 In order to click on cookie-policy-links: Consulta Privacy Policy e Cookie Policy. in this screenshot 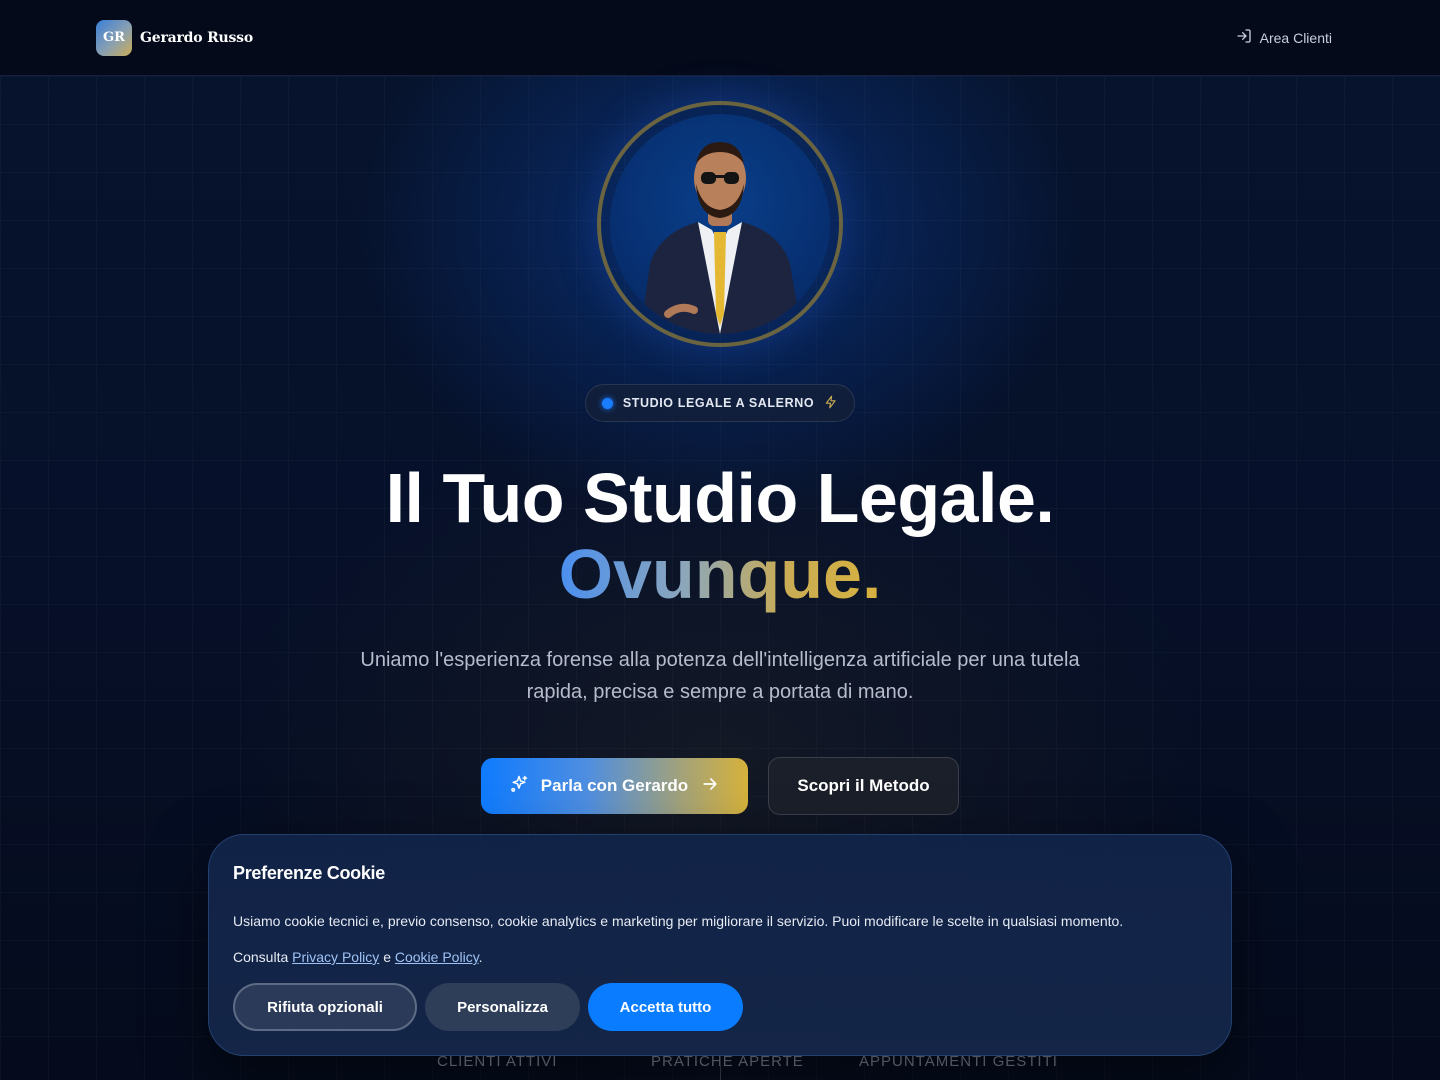, I will do `click(358, 957)`.